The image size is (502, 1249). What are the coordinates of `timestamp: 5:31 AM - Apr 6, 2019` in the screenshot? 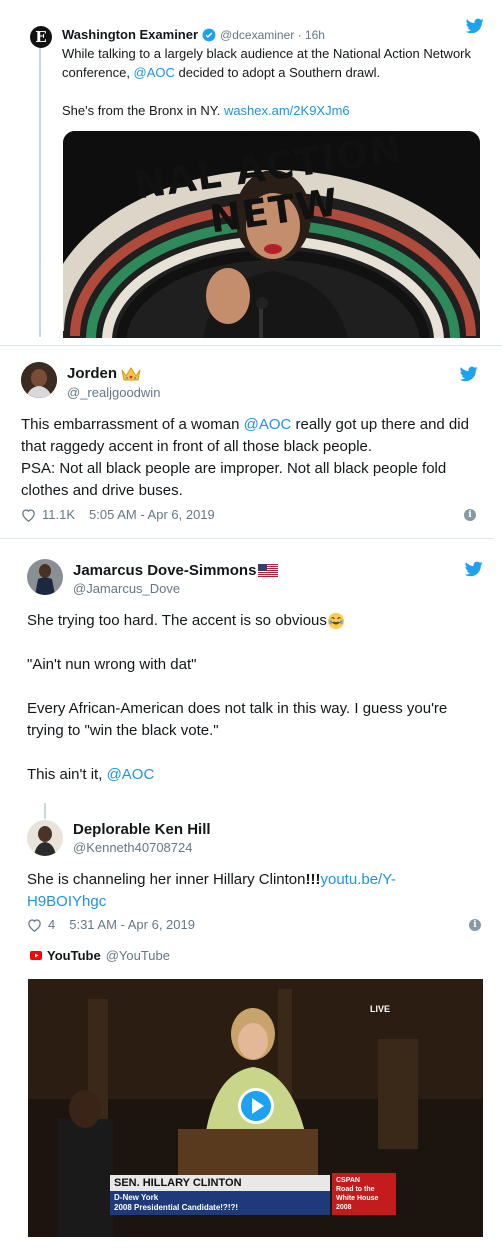 It's located at (132, 924).